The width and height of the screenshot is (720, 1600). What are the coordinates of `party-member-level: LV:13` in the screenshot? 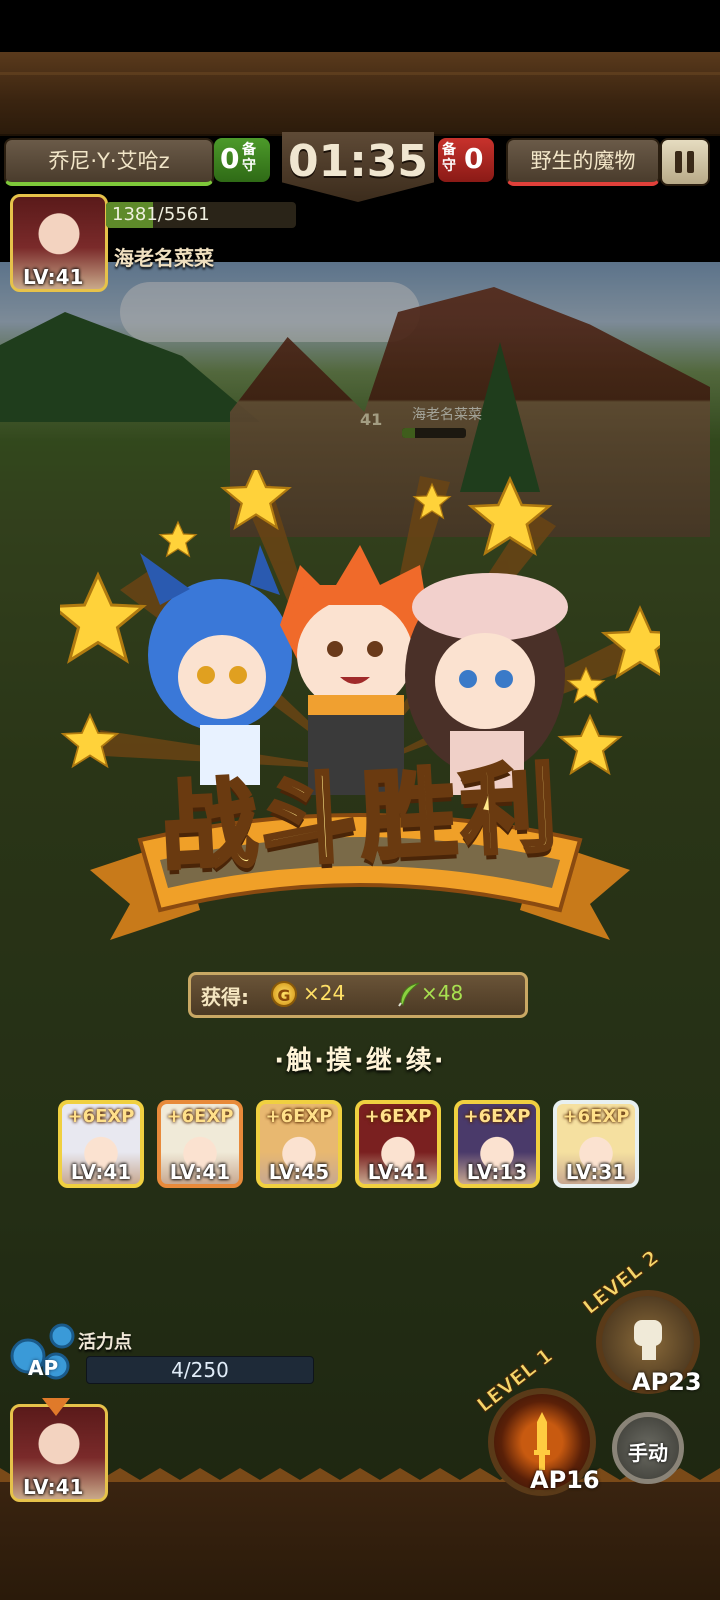 It's located at (497, 1172).